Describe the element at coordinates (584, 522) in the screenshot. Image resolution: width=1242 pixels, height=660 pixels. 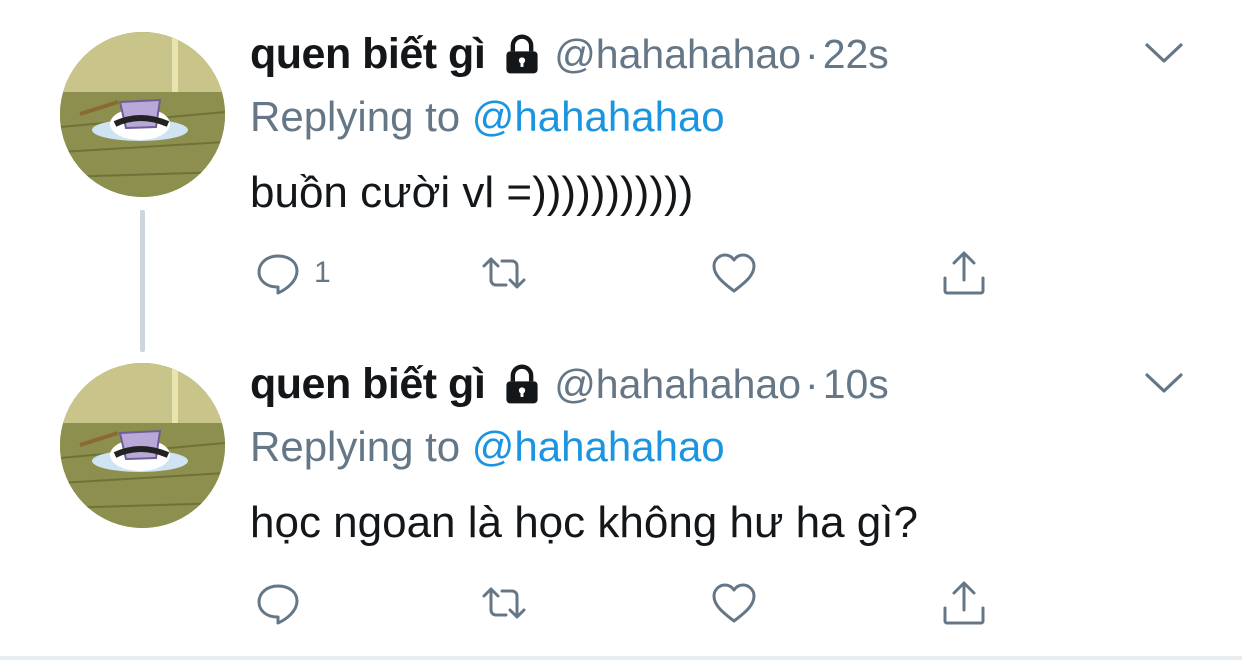
I see `tweet-text: học ngoan là học không hư ha gì?` at that location.